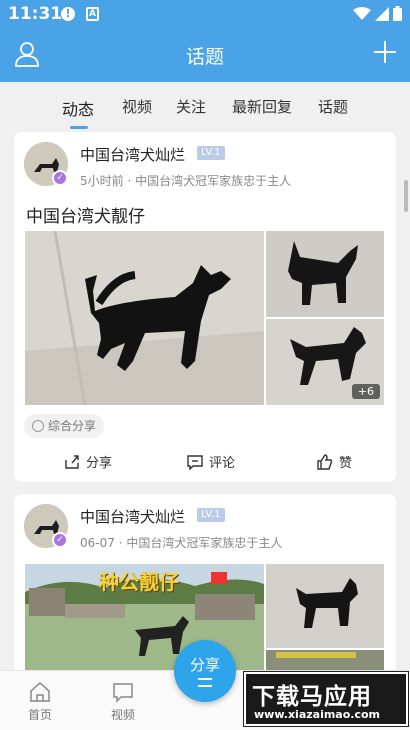 The height and width of the screenshot is (730, 410). I want to click on nav-home: 首页, so click(40, 702).